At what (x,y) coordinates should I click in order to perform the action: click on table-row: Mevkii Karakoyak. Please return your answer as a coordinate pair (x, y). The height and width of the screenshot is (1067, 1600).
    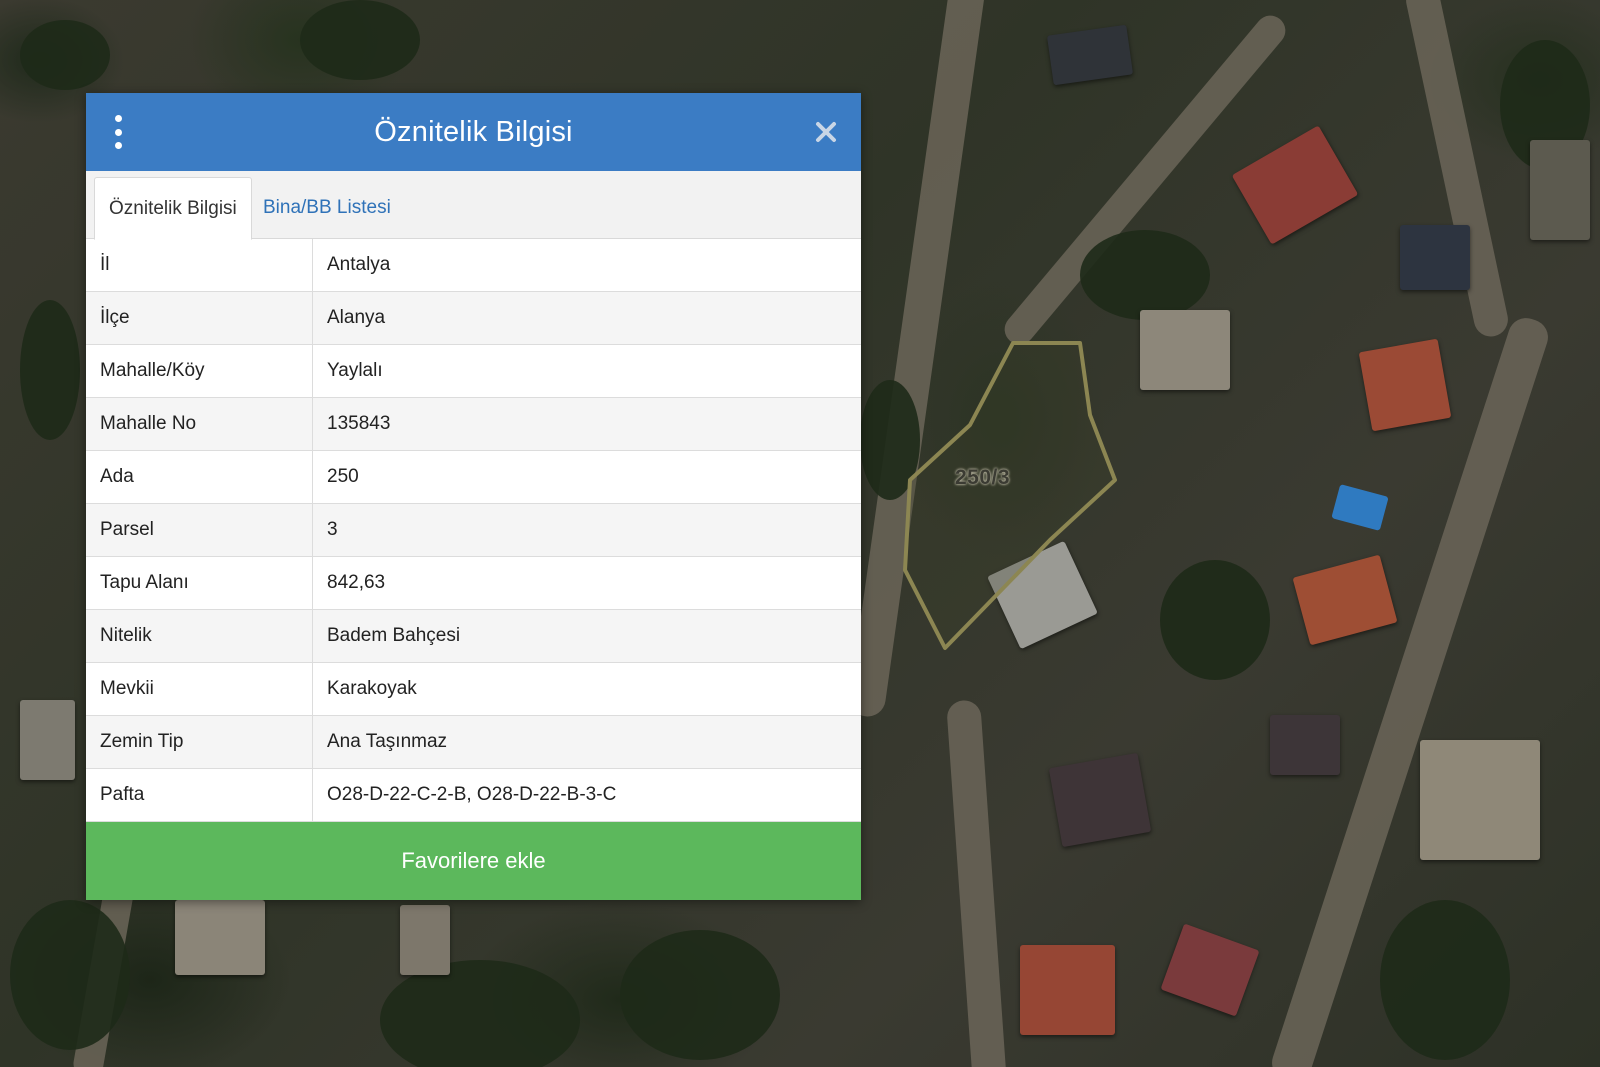
    Looking at the image, I should click on (473, 689).